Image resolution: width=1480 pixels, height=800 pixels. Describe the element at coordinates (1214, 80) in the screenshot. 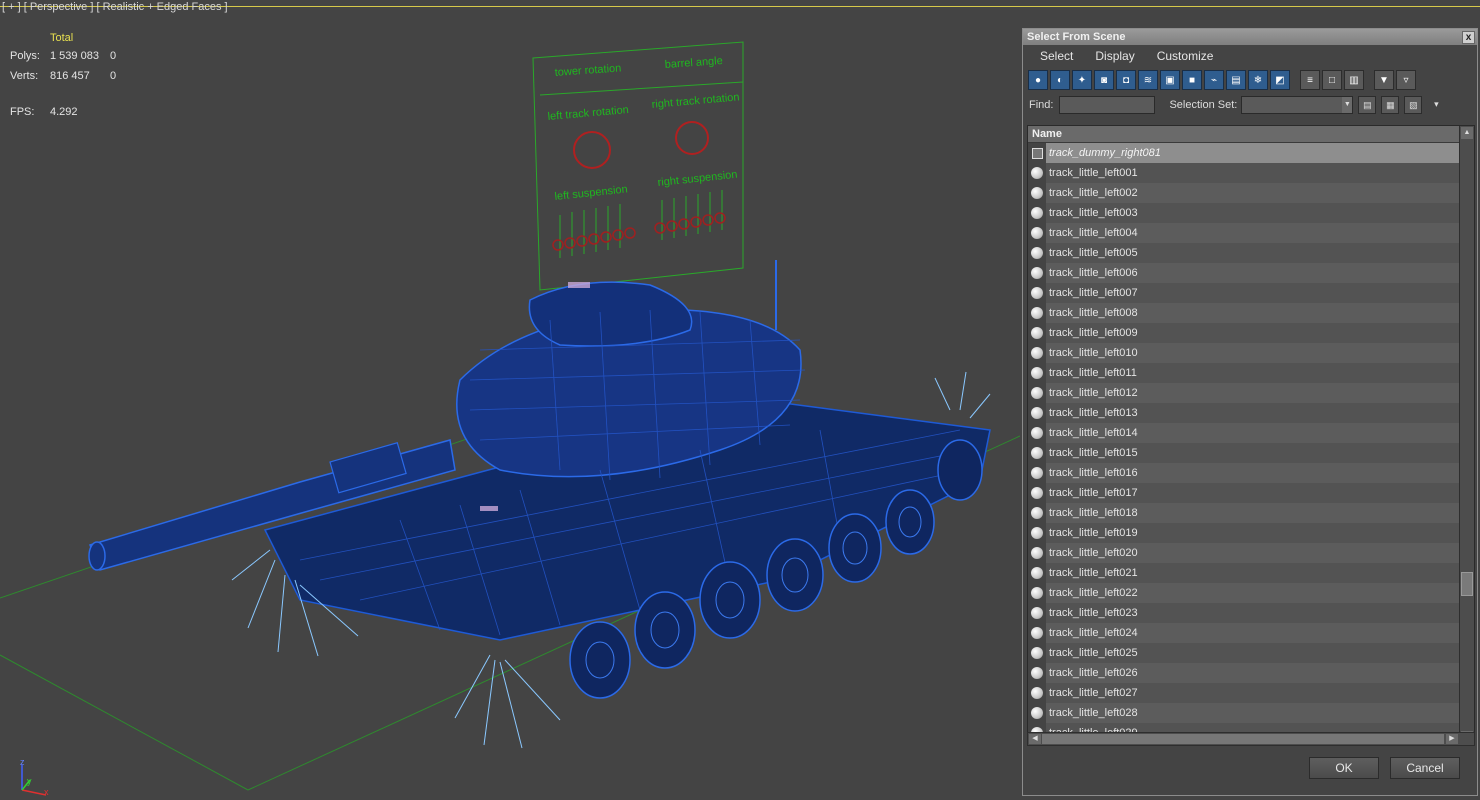

I see `display-bones-icon: ⌁` at that location.